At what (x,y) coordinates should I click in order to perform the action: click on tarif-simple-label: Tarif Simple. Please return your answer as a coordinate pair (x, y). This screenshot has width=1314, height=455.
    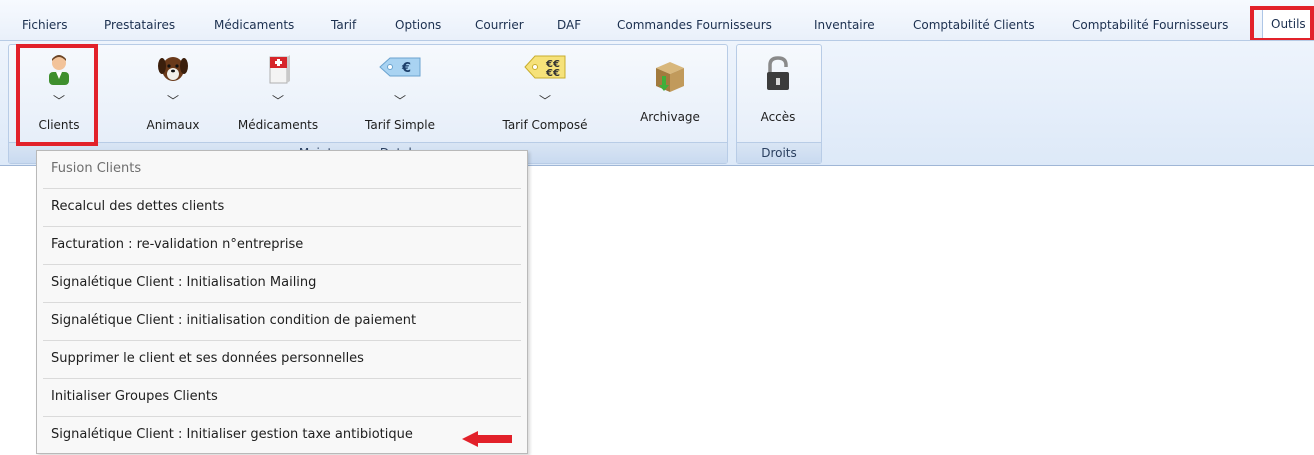
    Looking at the image, I should click on (400, 125).